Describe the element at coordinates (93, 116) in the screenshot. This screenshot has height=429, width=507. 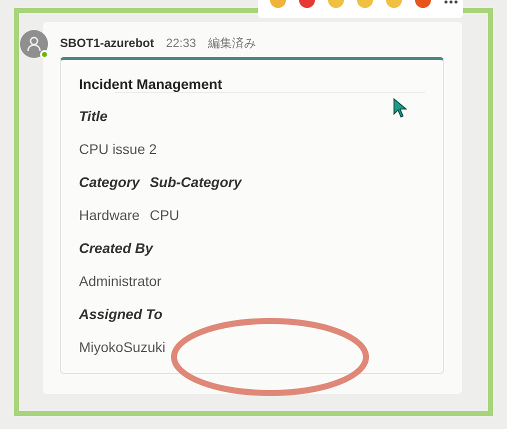
I see `field-label: Title` at that location.